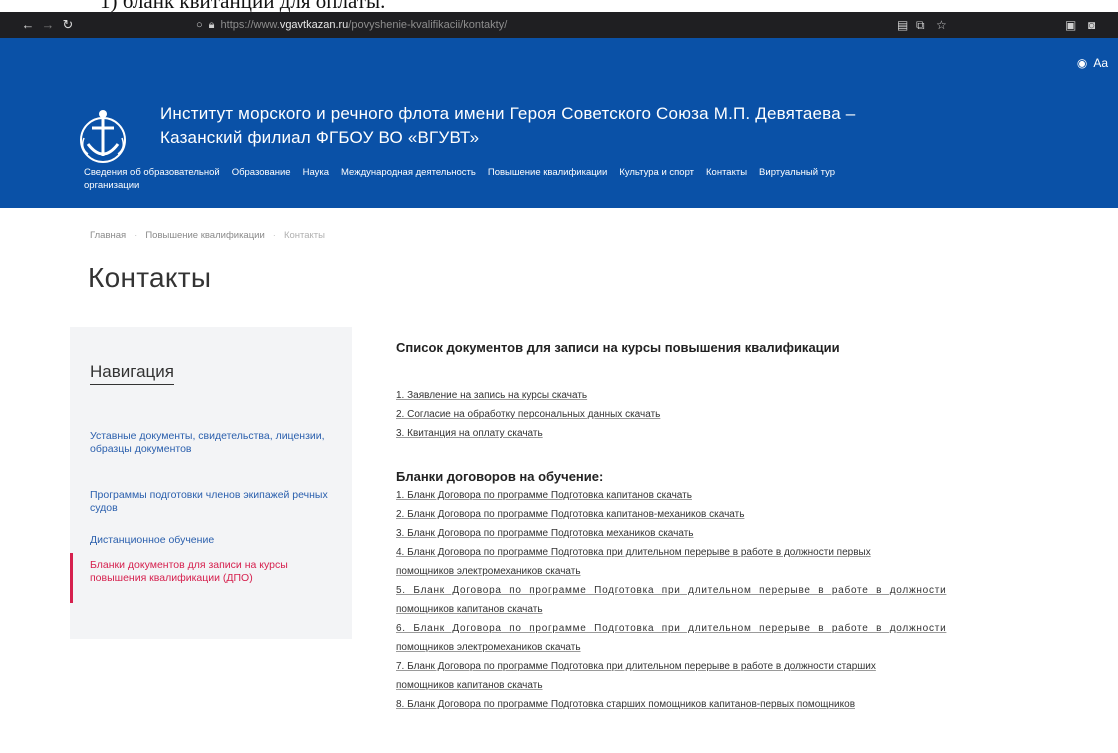  I want to click on sidebar-item-distance-learning: Дистанционное обучение, so click(215, 540).